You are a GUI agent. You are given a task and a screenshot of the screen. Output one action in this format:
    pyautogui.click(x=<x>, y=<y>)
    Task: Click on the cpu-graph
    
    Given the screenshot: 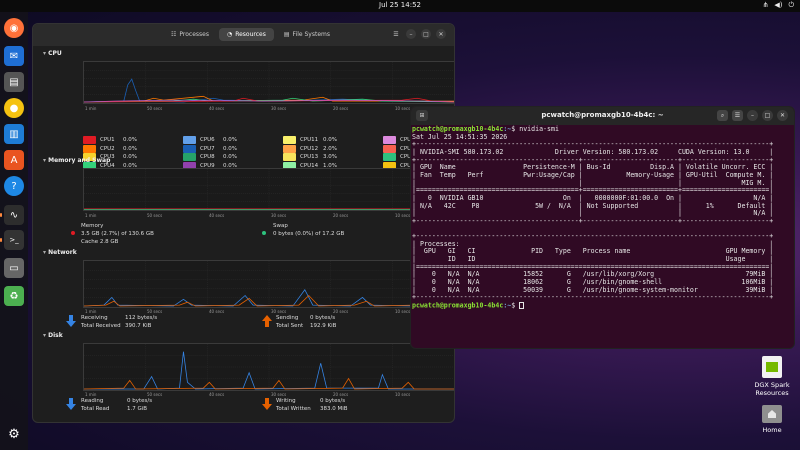 What is the action you would take?
    pyautogui.click(x=268, y=82)
    